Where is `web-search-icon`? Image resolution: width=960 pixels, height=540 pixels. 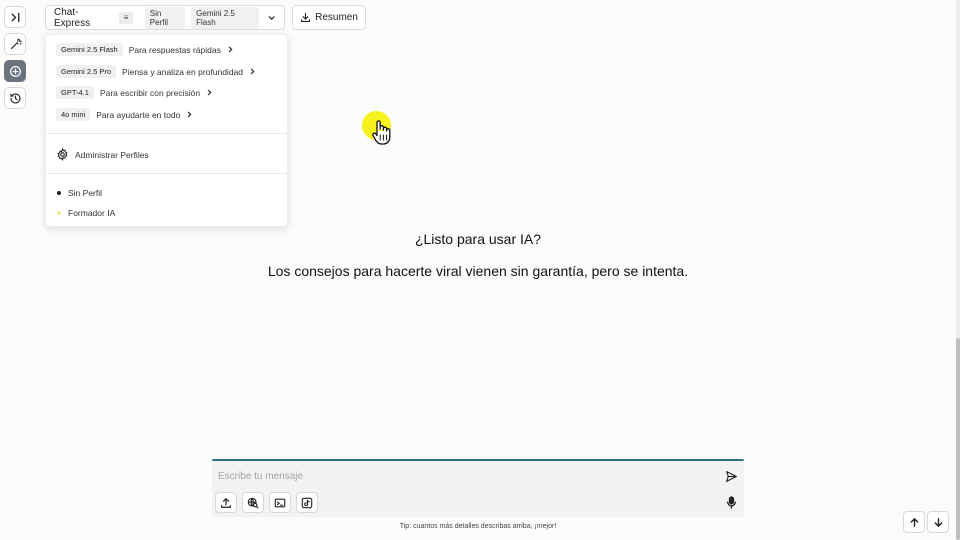 web-search-icon is located at coordinates (253, 503).